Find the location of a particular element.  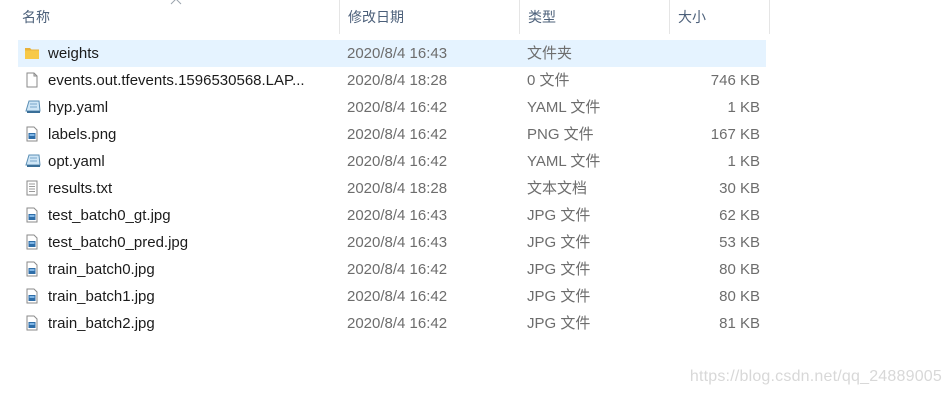

file-size is located at coordinates (715, 53).